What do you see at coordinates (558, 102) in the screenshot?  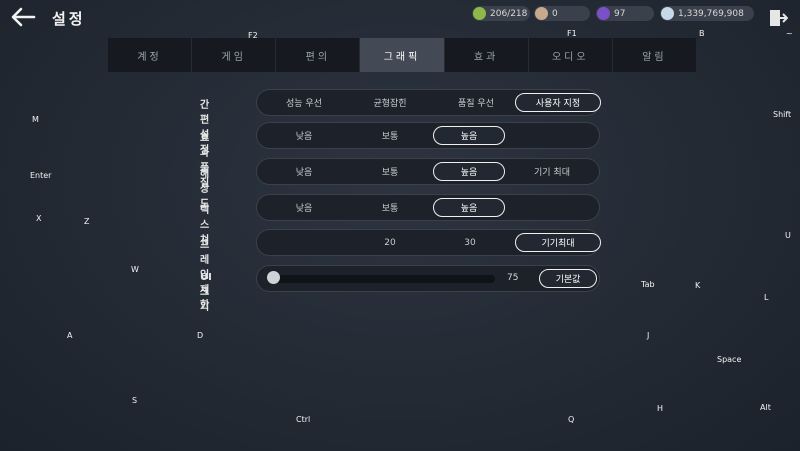 I see `option-custom: 사용자 지정` at bounding box center [558, 102].